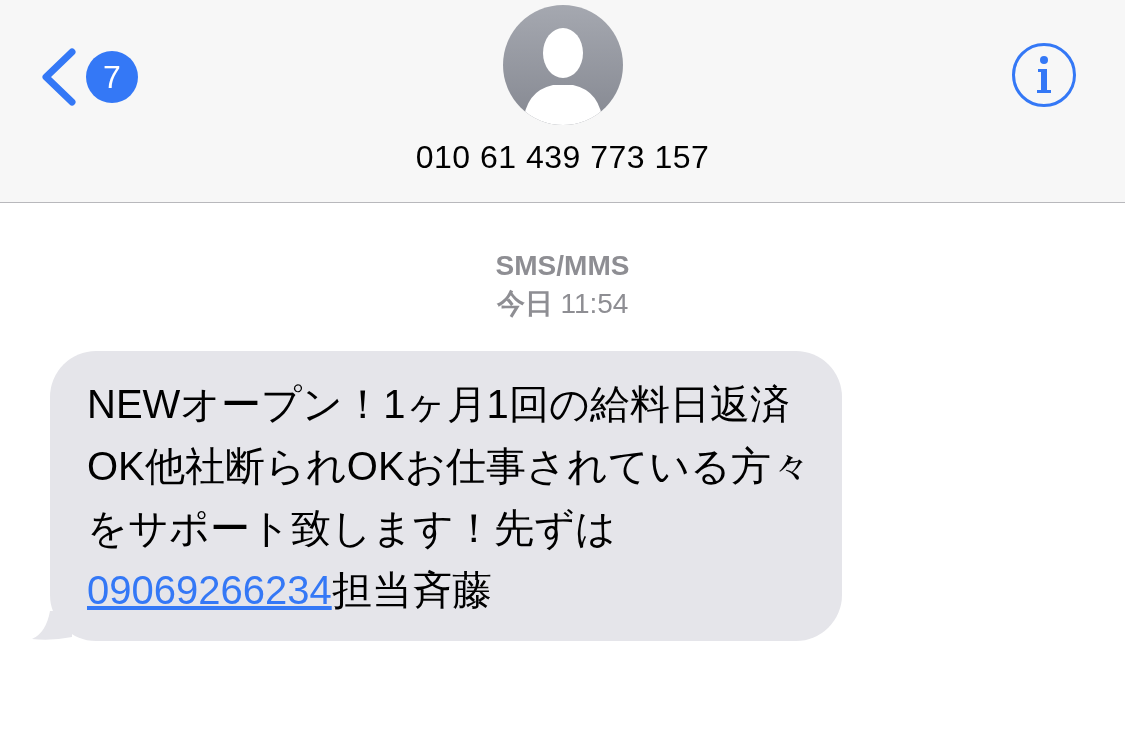 This screenshot has height=732, width=1125. Describe the element at coordinates (52, 626) in the screenshot. I see `bubble-tail` at that location.